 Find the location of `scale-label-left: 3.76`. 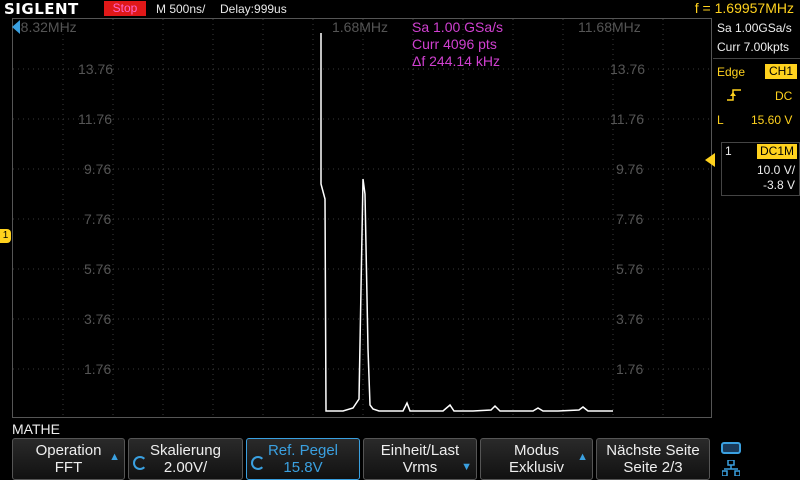

scale-label-left: 3.76 is located at coordinates (98, 319).